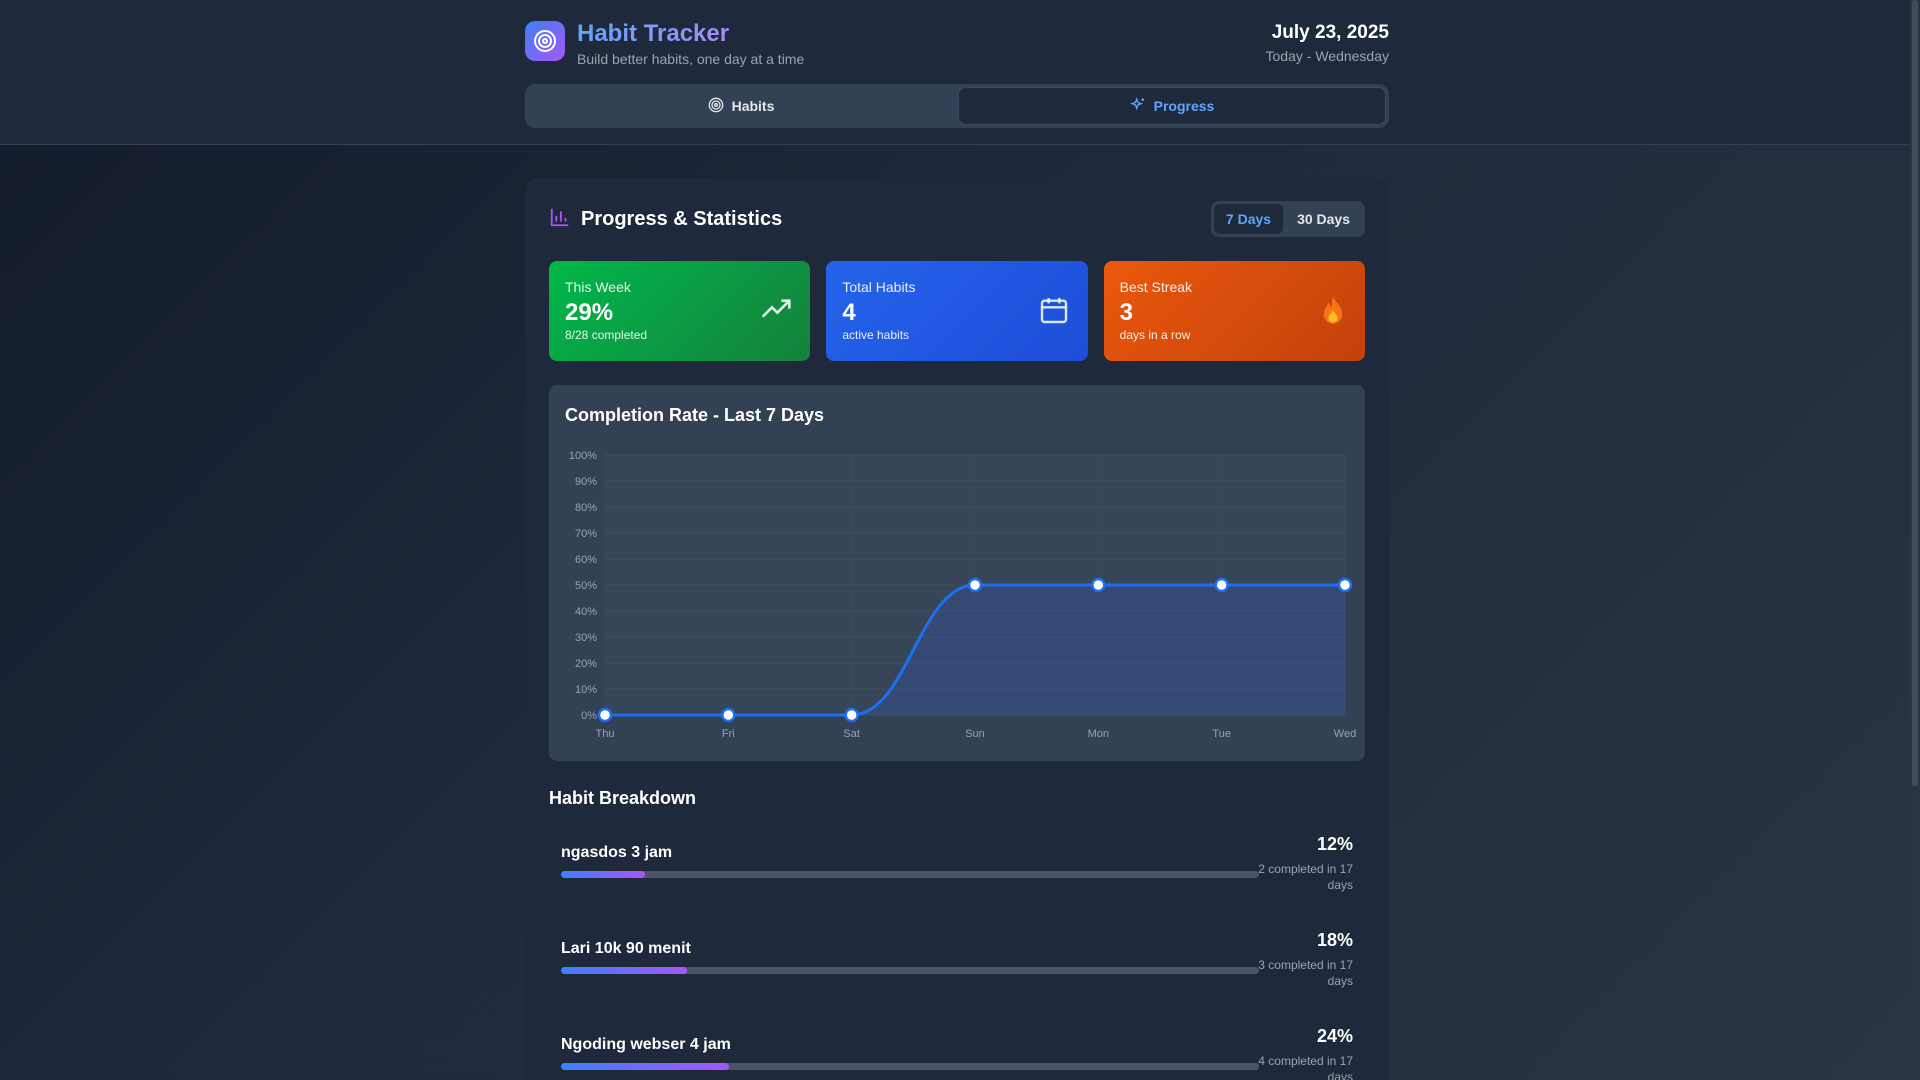 The image size is (1920, 1080). I want to click on y-tick-label: 40%, so click(586, 612).